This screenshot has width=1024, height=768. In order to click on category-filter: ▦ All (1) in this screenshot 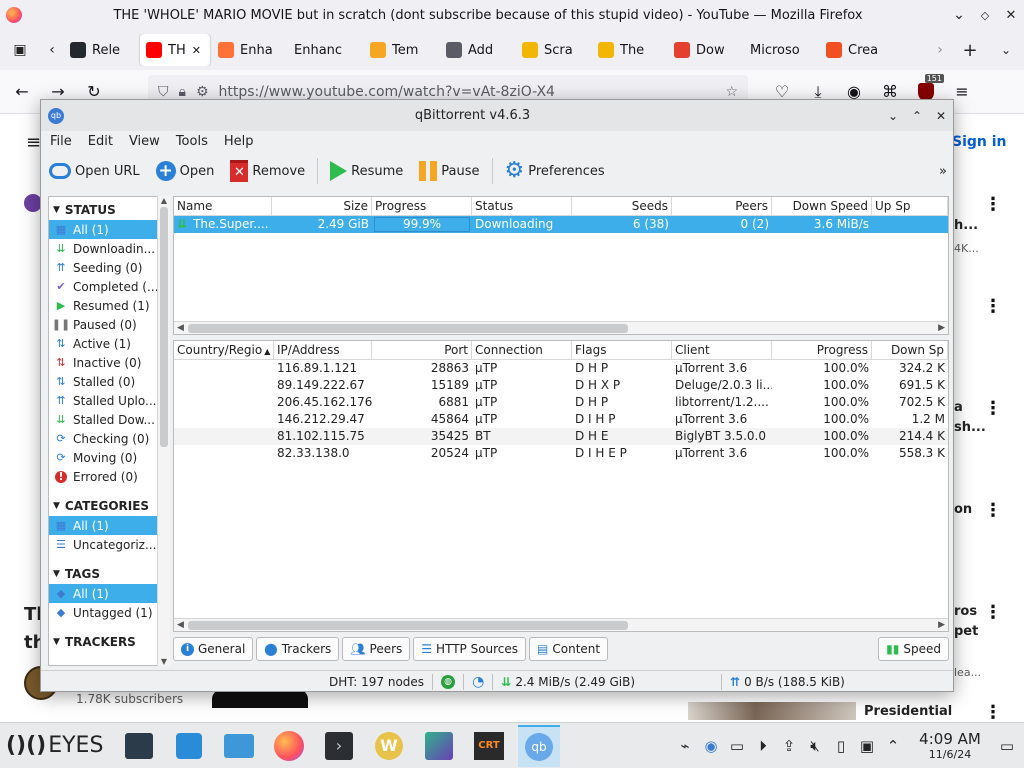, I will do `click(109, 525)`.